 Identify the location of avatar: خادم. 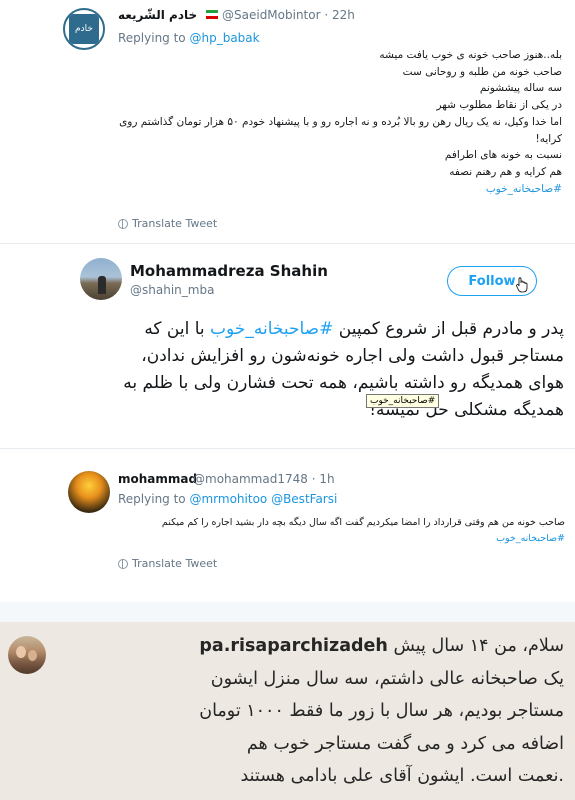
(84, 29).